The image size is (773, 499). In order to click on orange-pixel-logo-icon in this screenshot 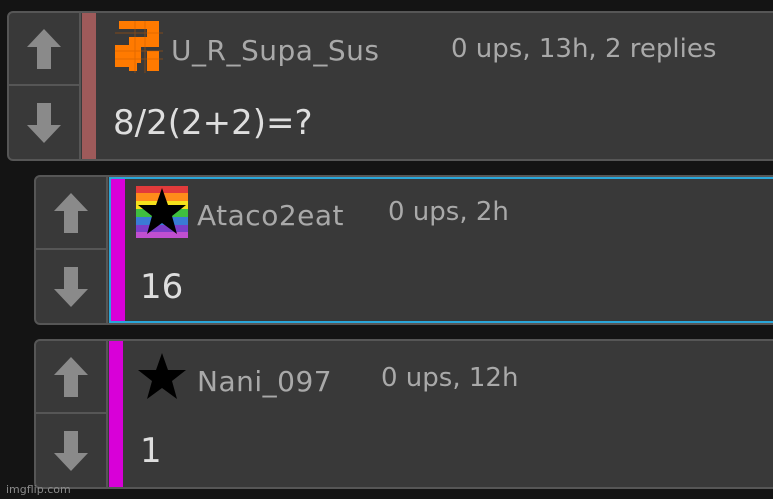, I will do `click(139, 47)`.